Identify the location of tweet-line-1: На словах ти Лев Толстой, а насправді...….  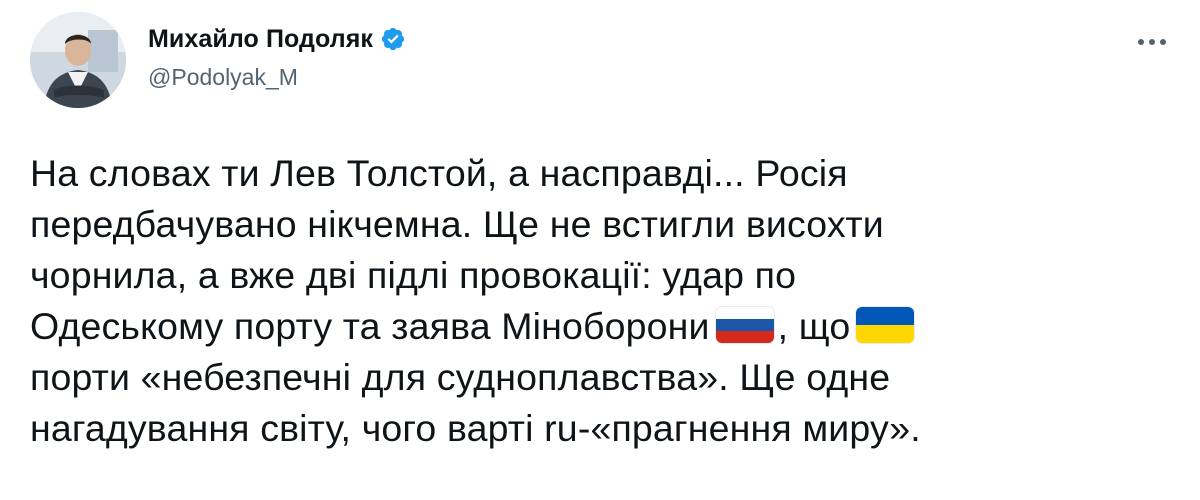
(439, 173).